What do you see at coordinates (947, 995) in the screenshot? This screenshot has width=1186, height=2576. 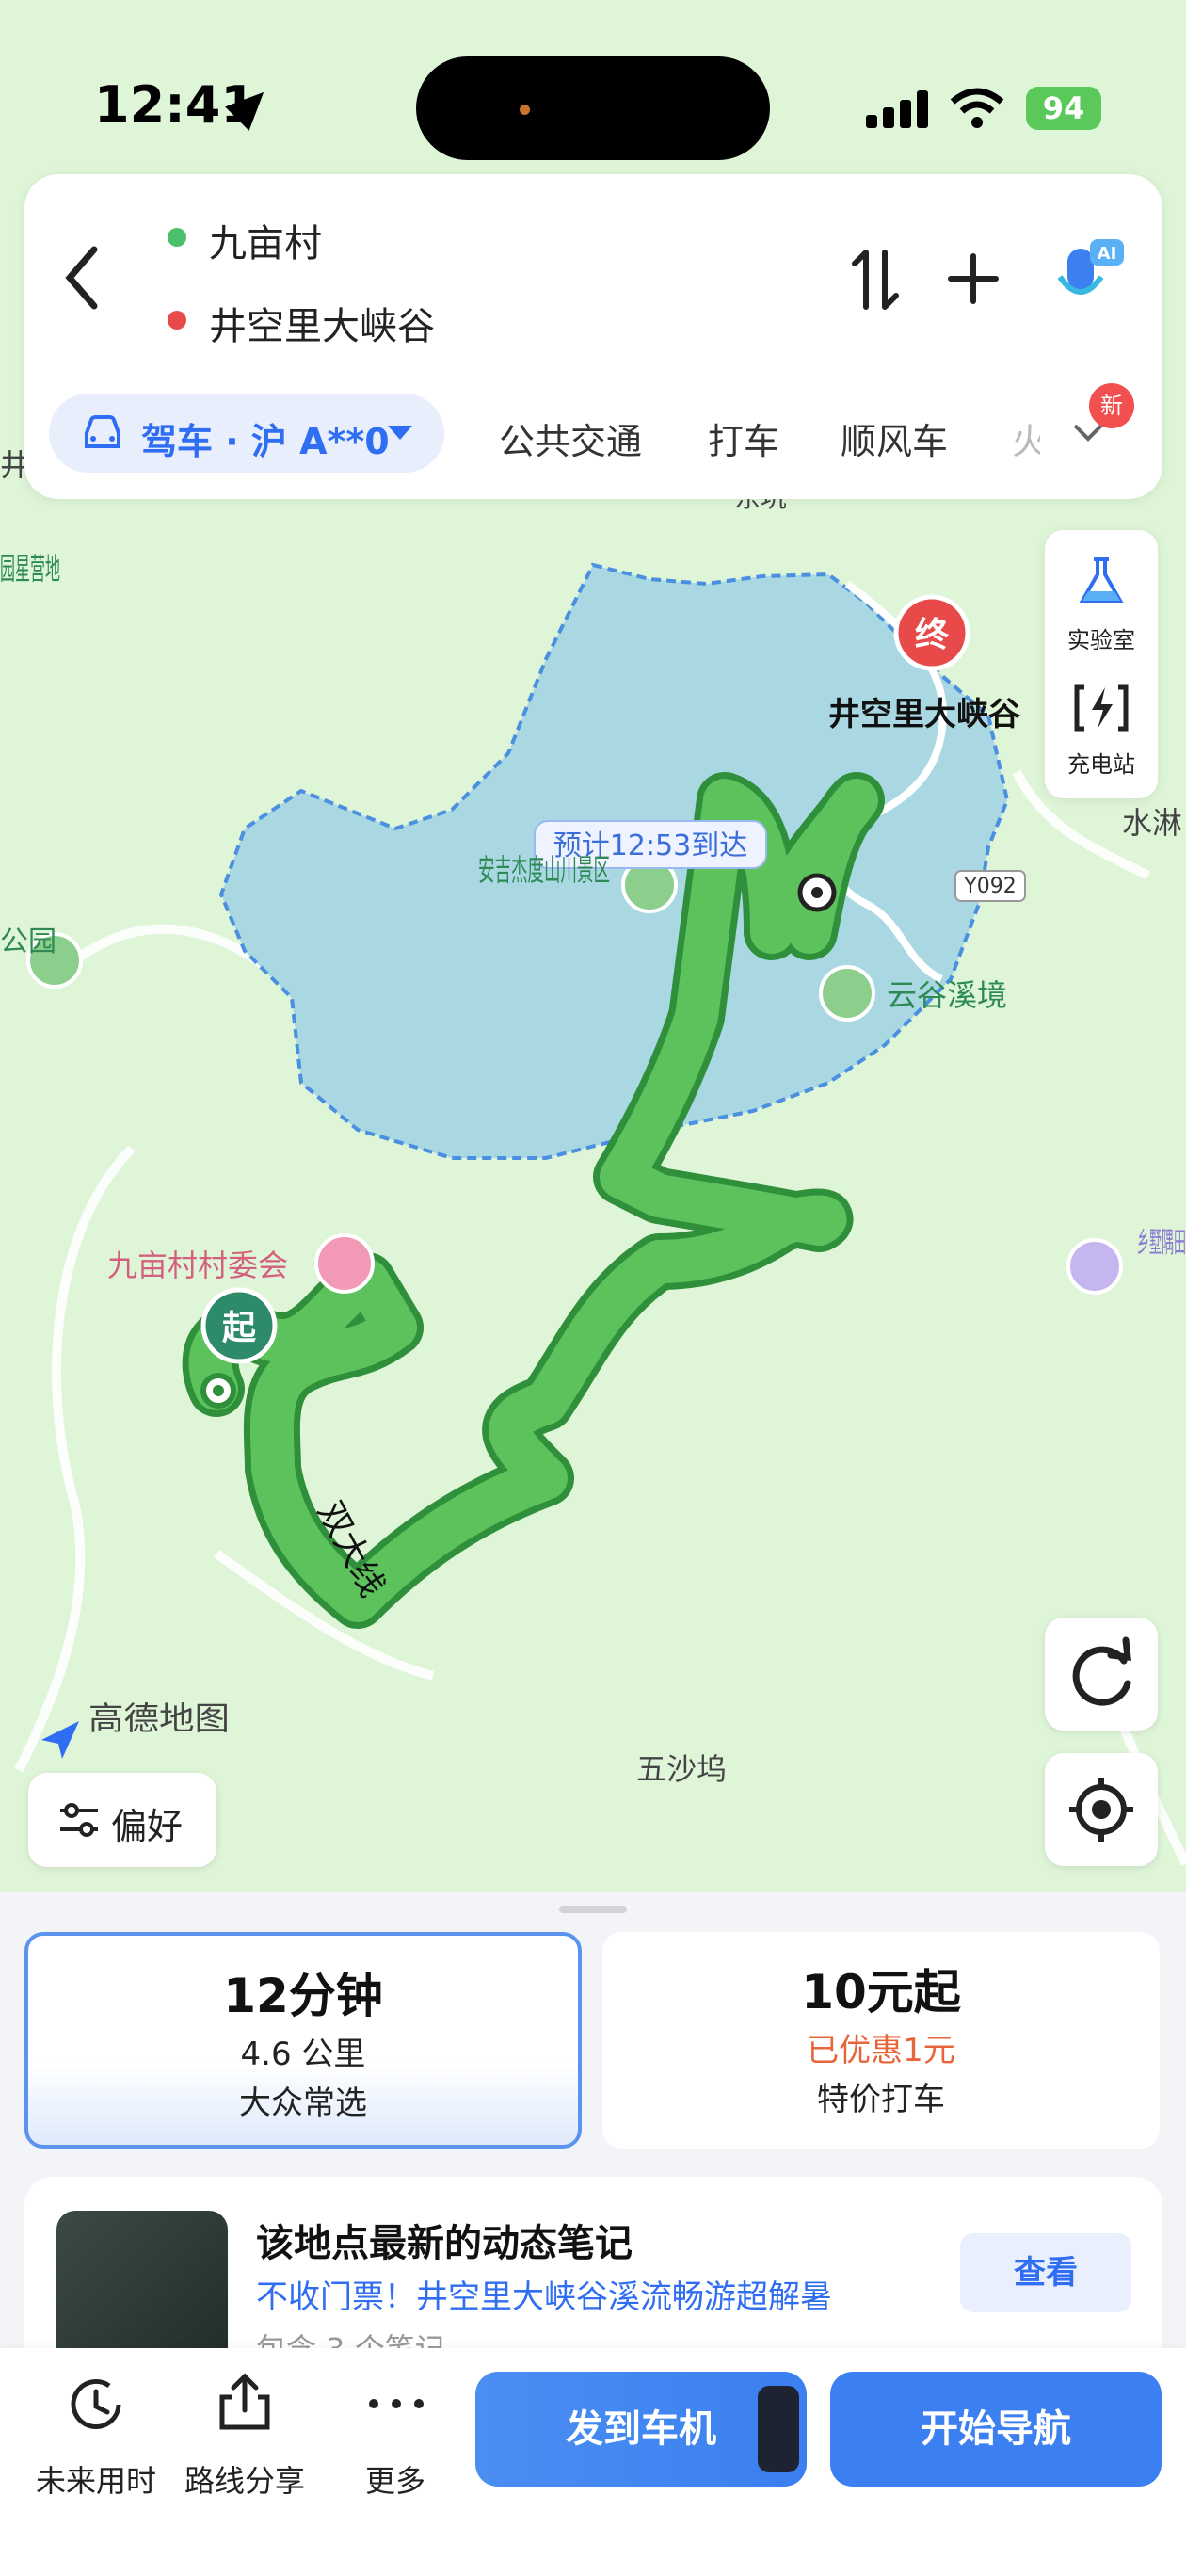 I see `cloud-poi-label: 云谷溪境` at bounding box center [947, 995].